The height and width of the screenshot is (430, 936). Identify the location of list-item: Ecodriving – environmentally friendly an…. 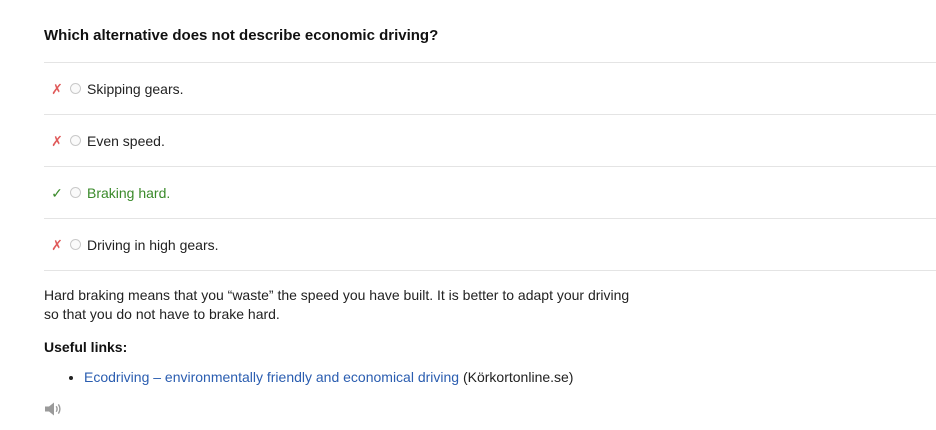
(328, 377).